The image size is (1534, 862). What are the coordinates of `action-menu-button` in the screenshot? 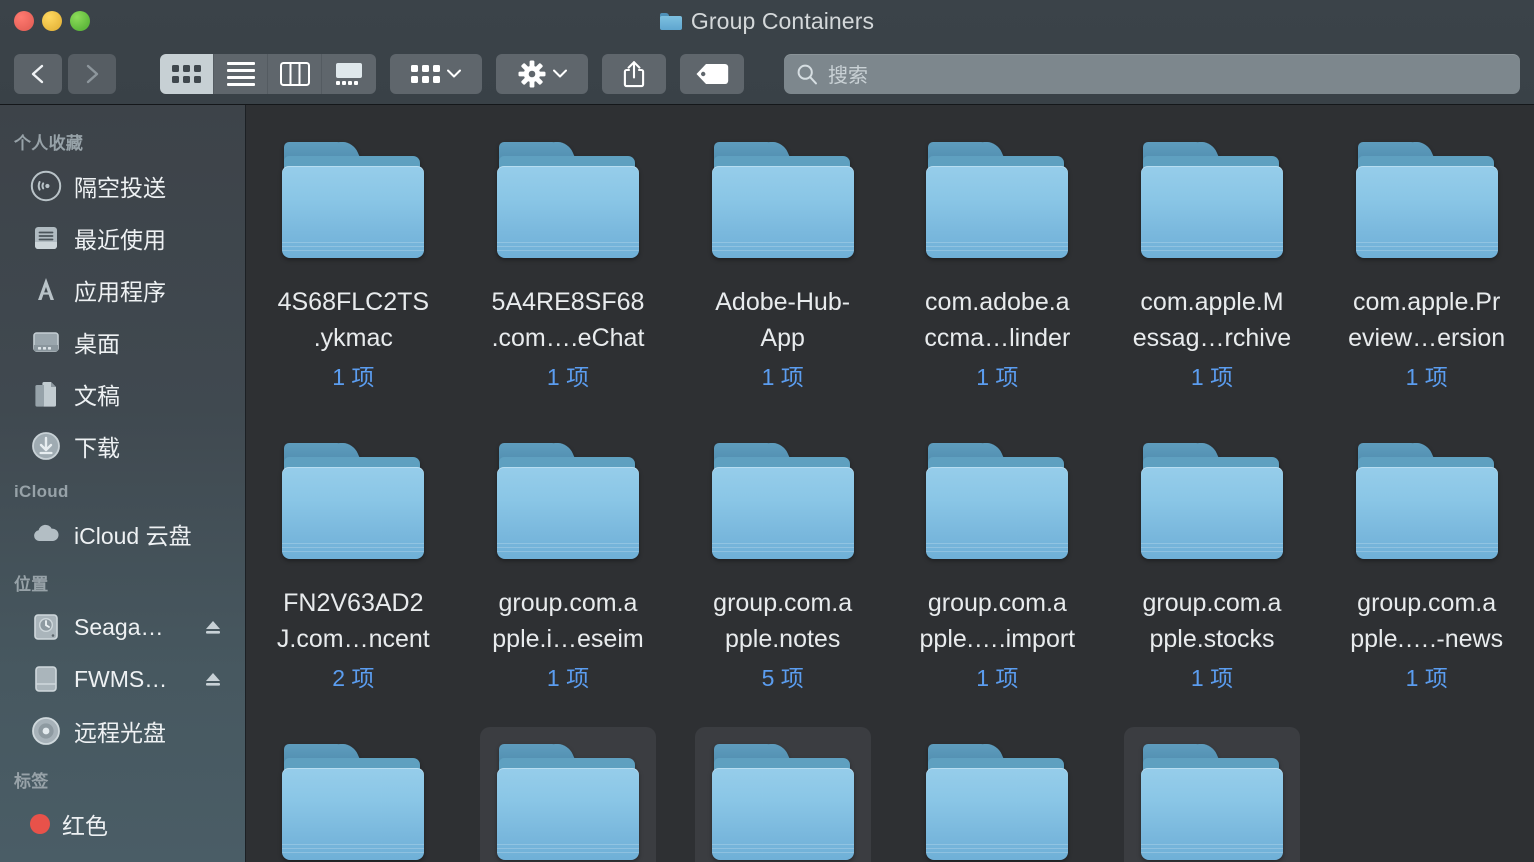 It's located at (542, 73).